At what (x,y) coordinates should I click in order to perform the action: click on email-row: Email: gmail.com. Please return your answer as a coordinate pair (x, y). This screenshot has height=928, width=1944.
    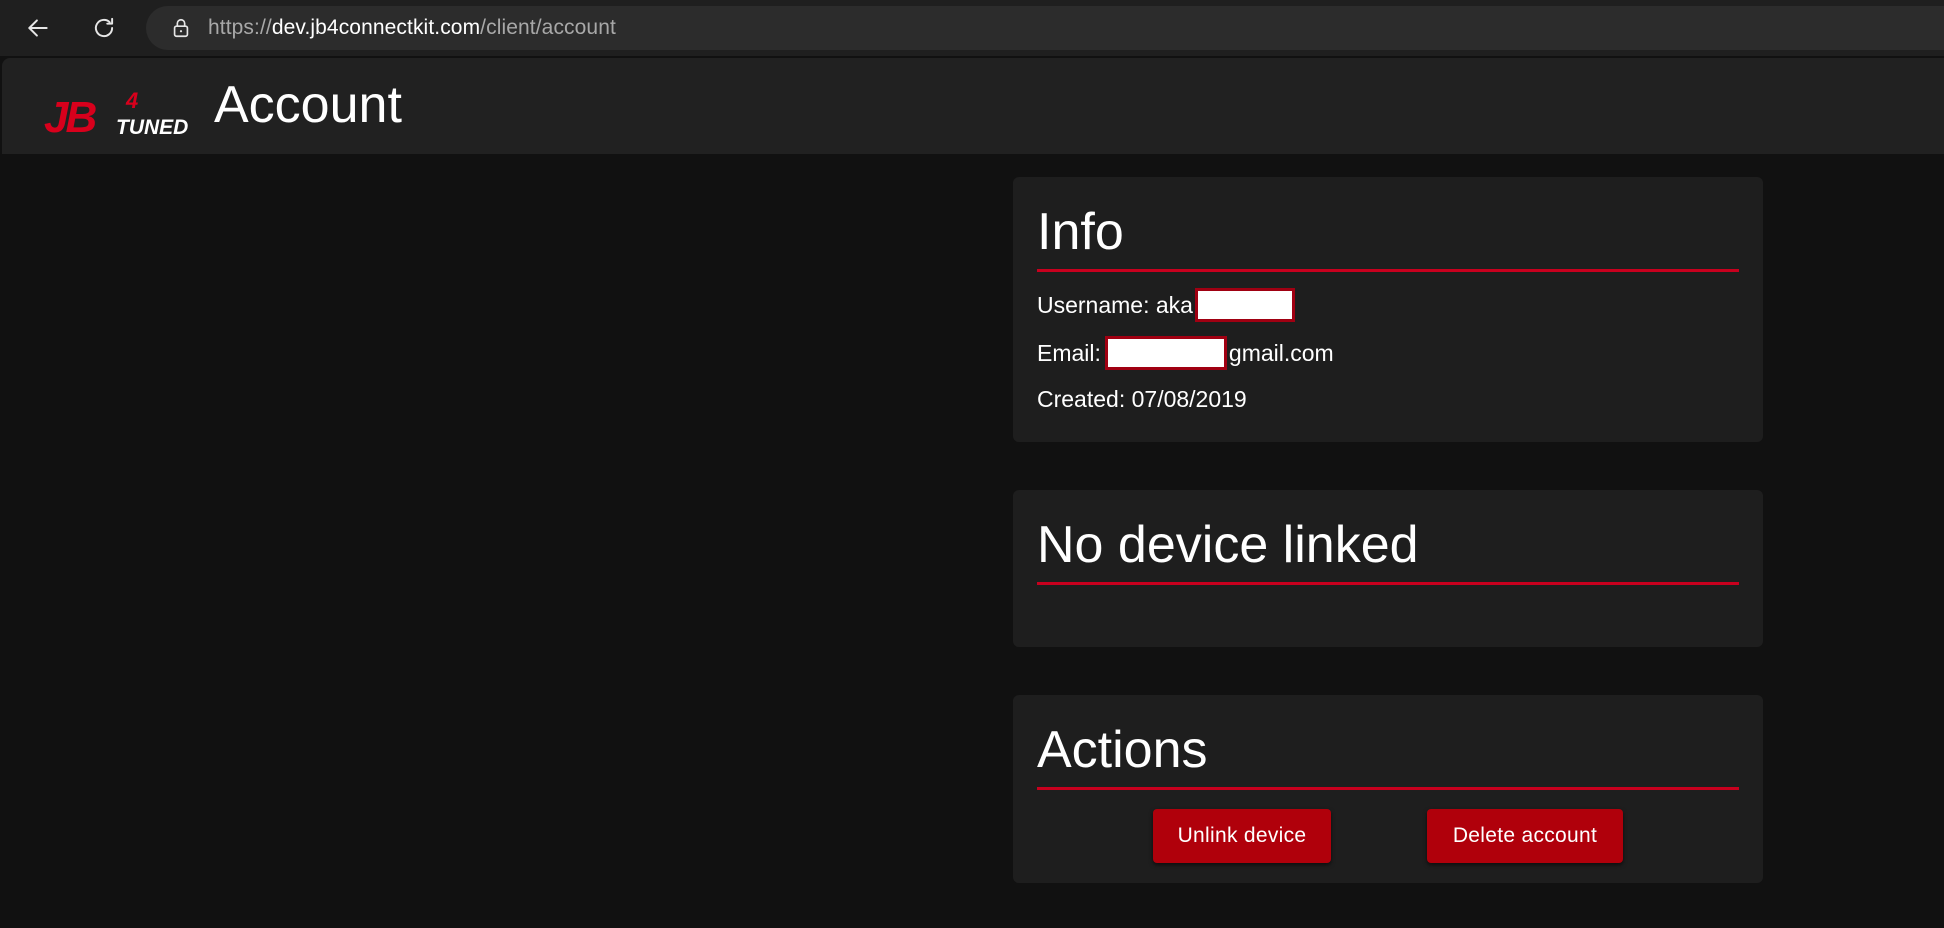
    Looking at the image, I should click on (1388, 353).